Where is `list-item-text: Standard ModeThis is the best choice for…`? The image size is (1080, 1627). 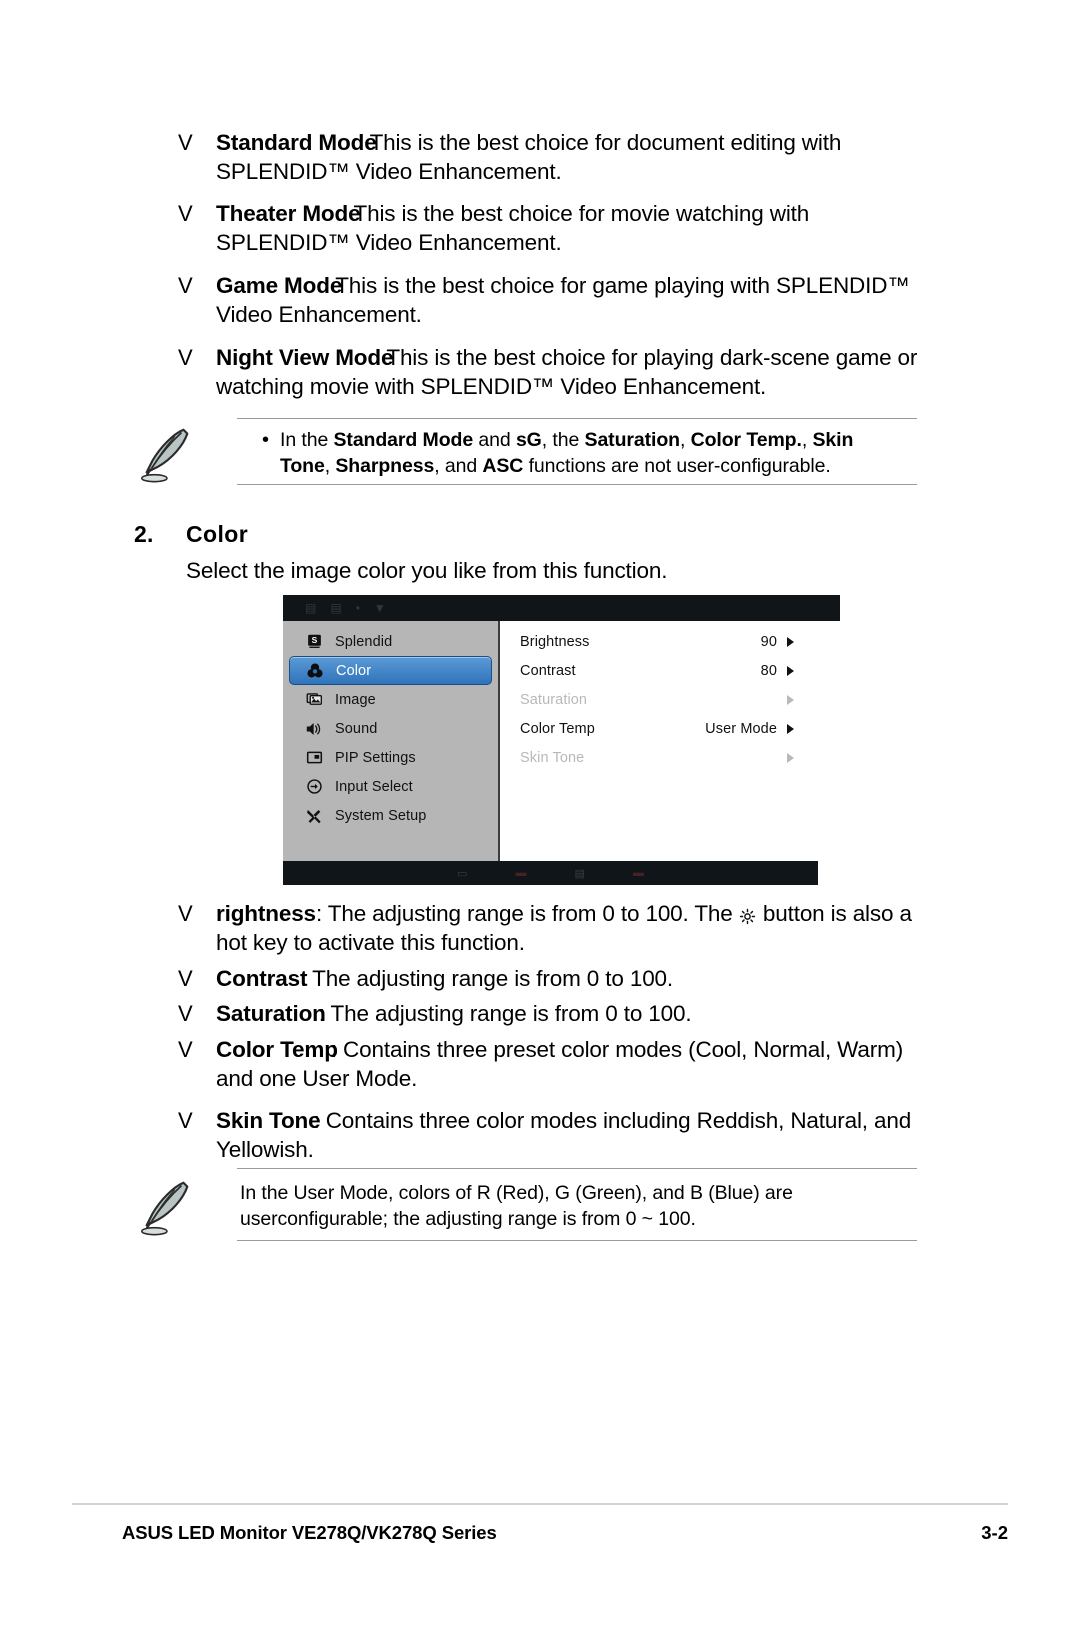 list-item-text: Standard ModeThis is the best choice for… is located at coordinates (528, 157).